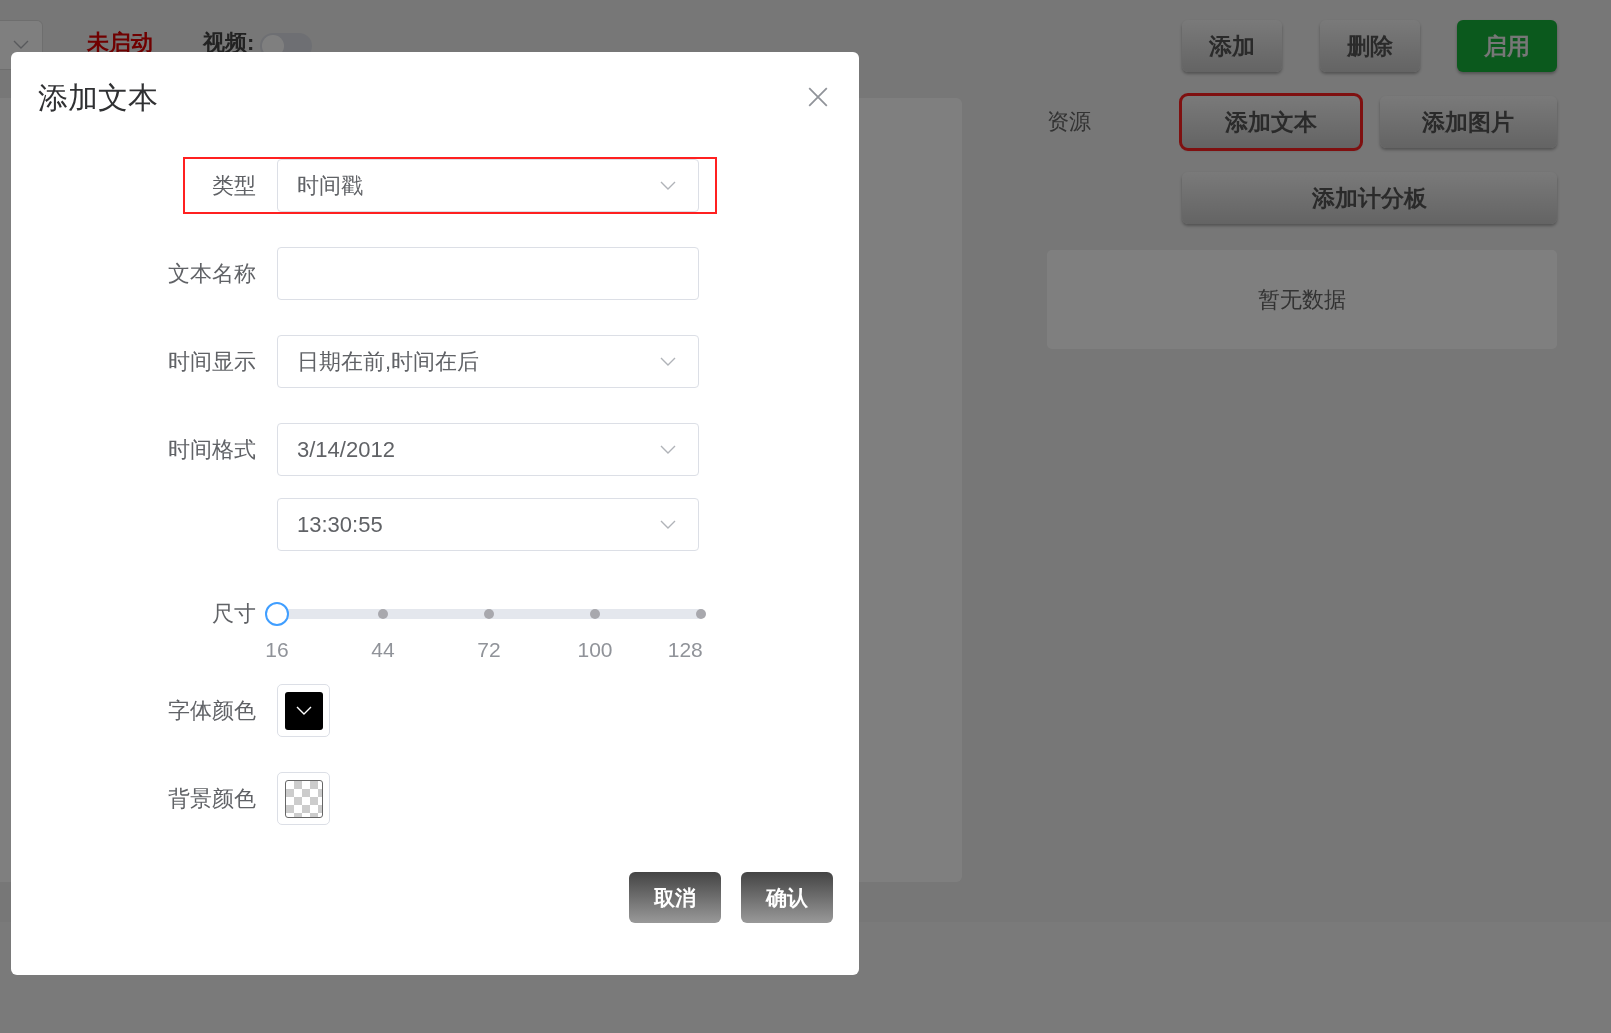  I want to click on slider-mark-label: 128, so click(685, 650).